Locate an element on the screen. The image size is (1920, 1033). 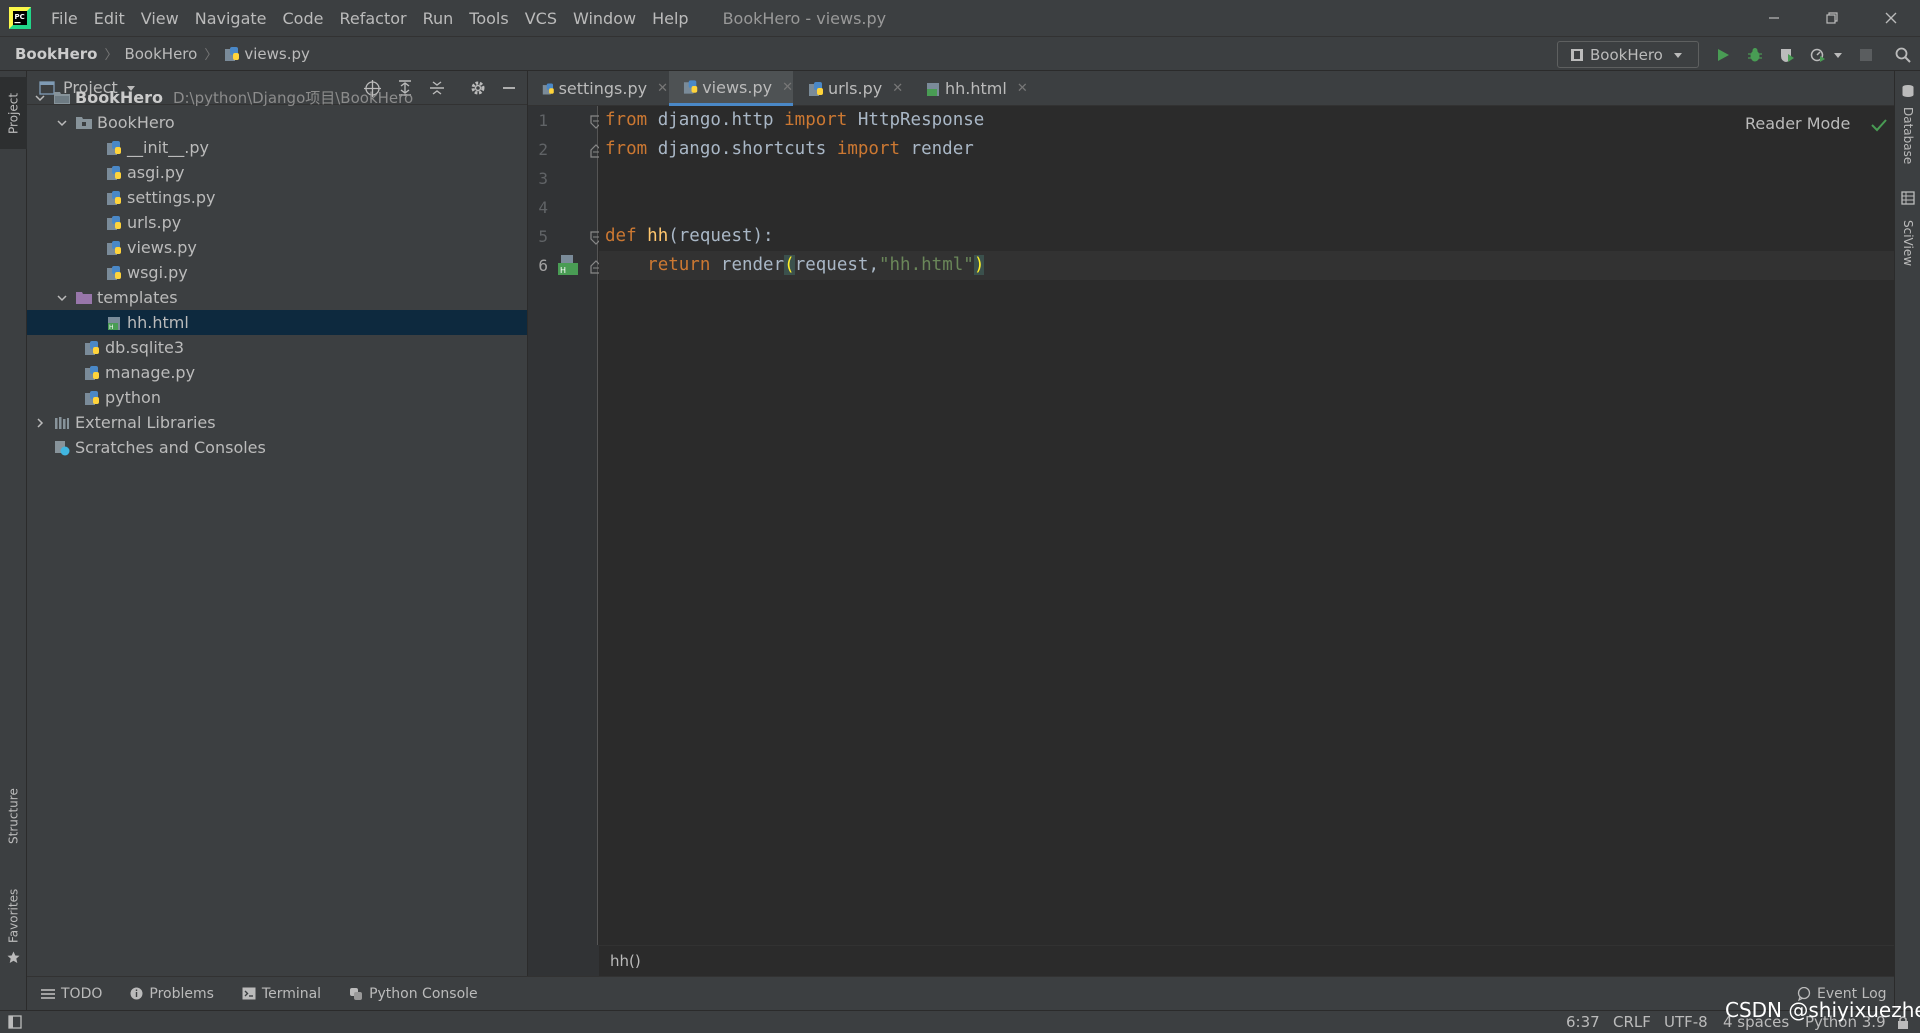
debug-button is located at coordinates (1755, 55).